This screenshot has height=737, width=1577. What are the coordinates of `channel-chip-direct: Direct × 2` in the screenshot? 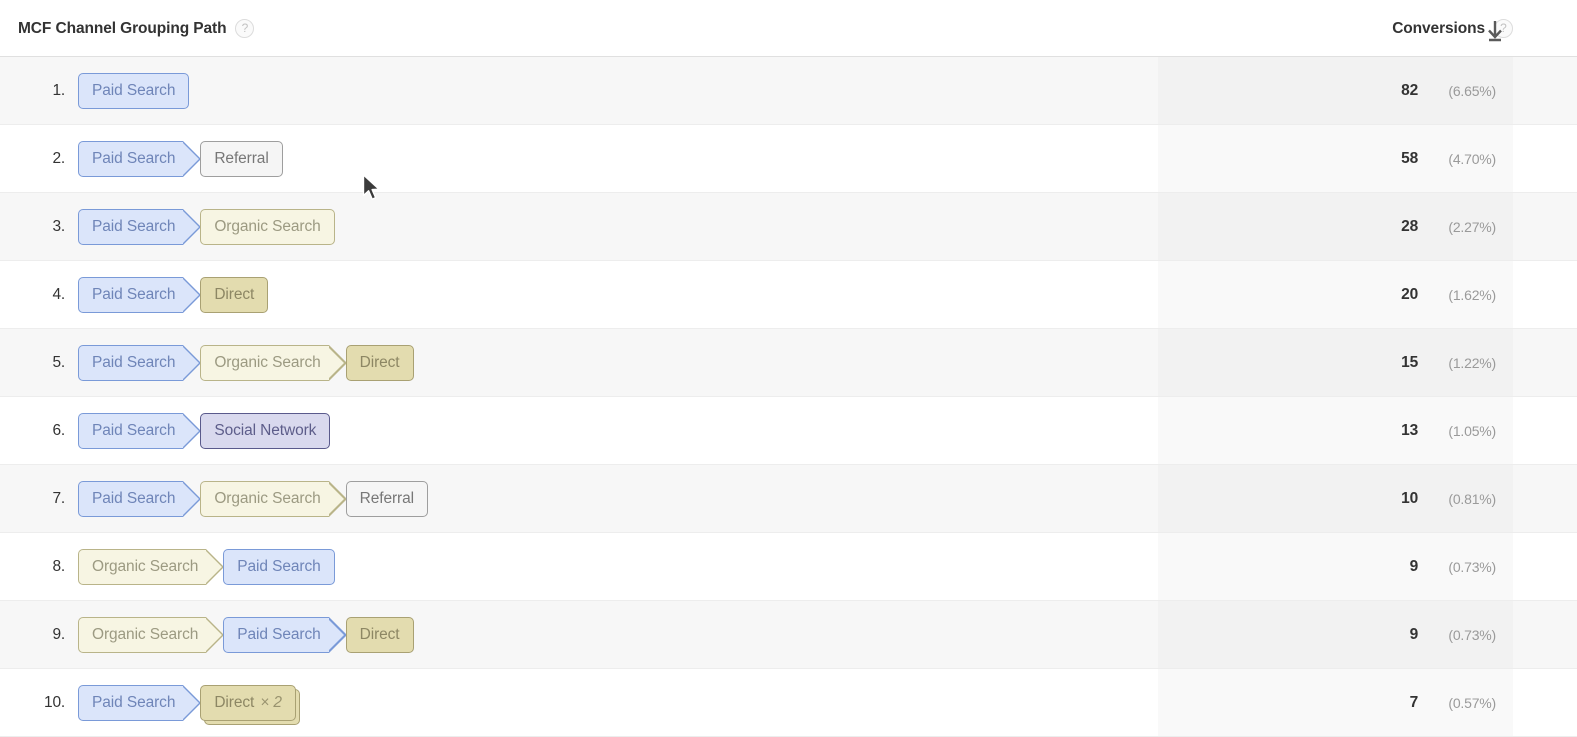 It's located at (248, 702).